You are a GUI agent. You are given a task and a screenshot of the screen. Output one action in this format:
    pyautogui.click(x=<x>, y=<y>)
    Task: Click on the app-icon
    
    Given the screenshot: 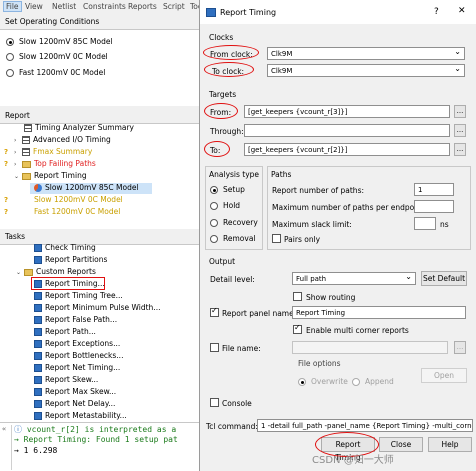 What is the action you would take?
    pyautogui.click(x=211, y=12)
    